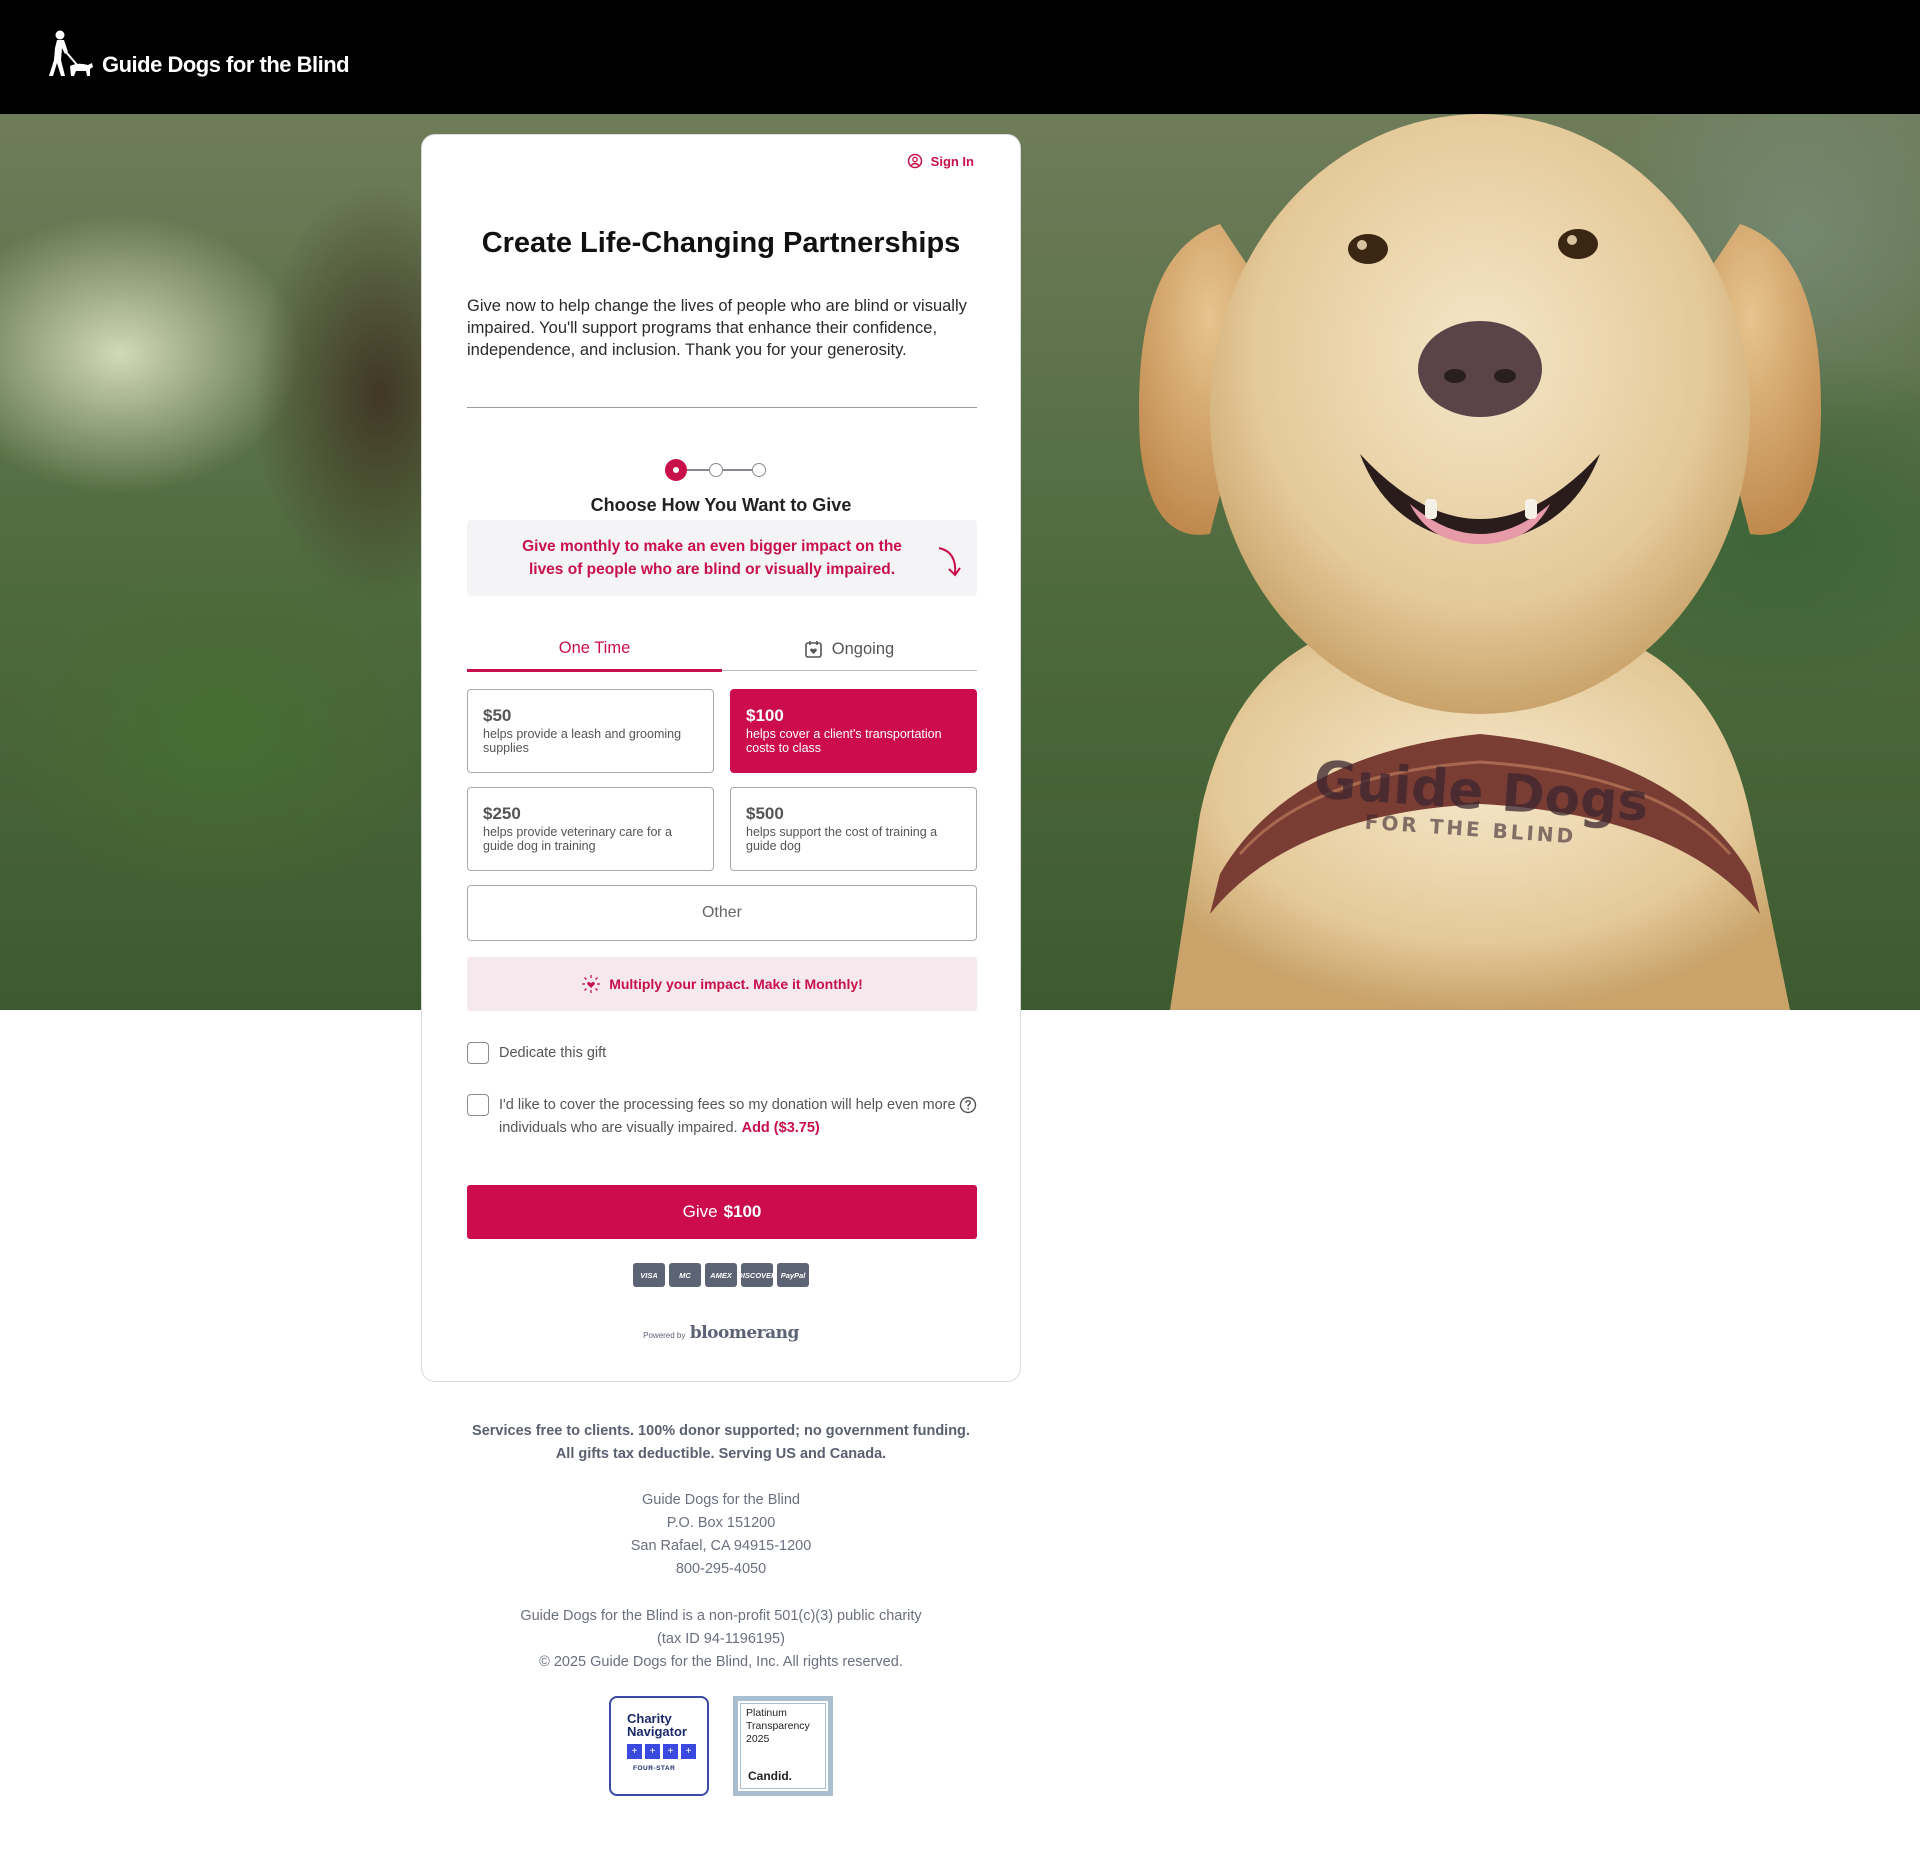 The height and width of the screenshot is (1852, 1920). I want to click on tab-one-time: One Time, so click(594, 649).